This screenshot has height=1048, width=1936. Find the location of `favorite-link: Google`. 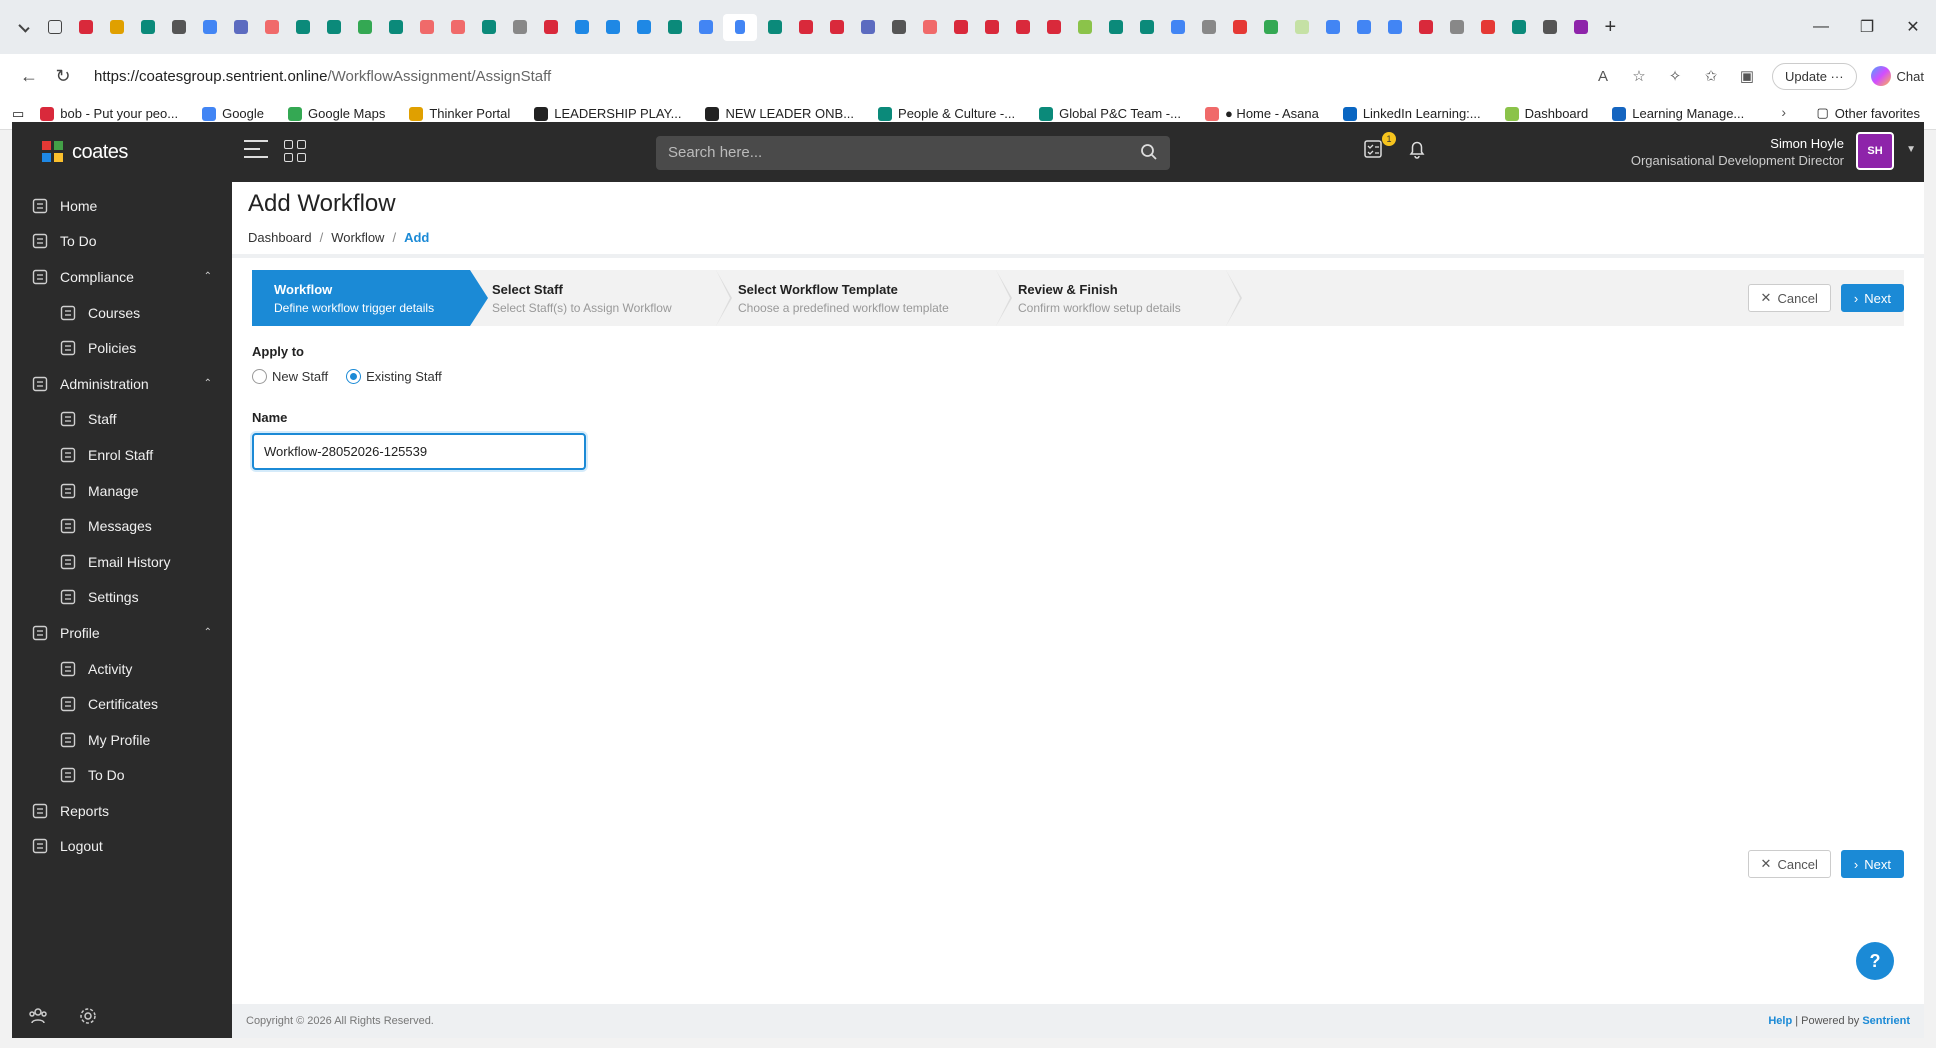

favorite-link: Google is located at coordinates (233, 113).